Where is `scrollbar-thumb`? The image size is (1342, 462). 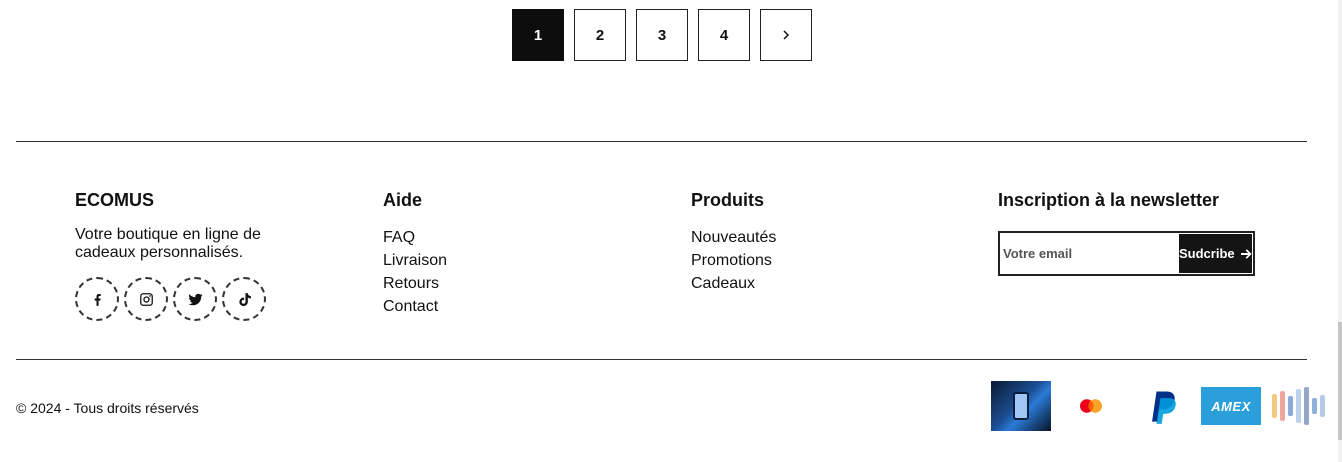
scrollbar-thumb is located at coordinates (1340, 381).